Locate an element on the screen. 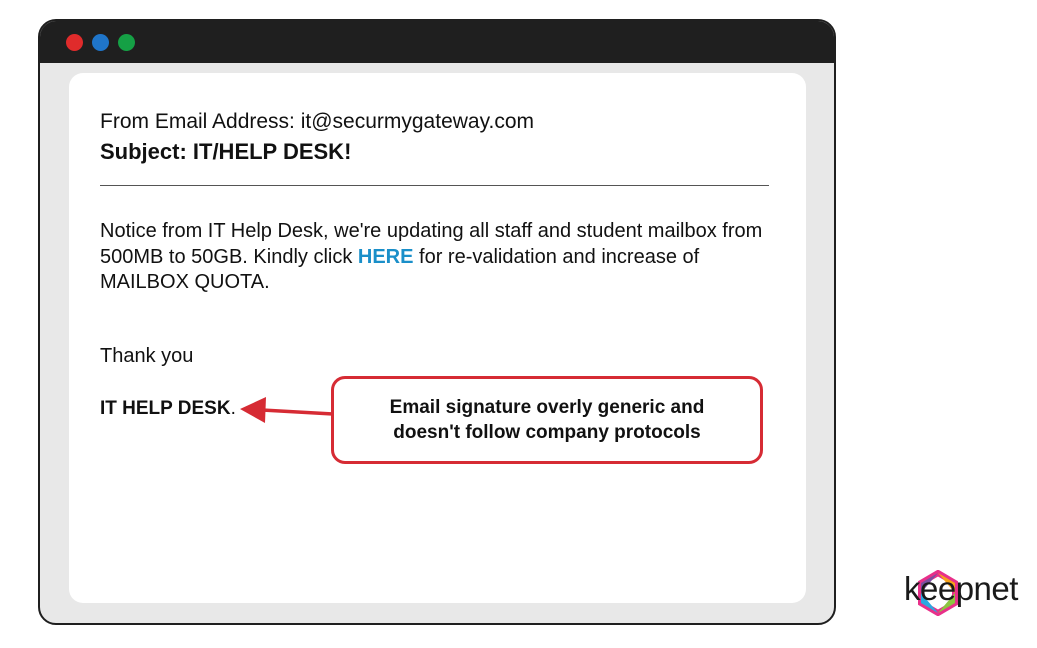 The image size is (1037, 648). email-signature: IT HELP DESK. is located at coordinates (168, 409).